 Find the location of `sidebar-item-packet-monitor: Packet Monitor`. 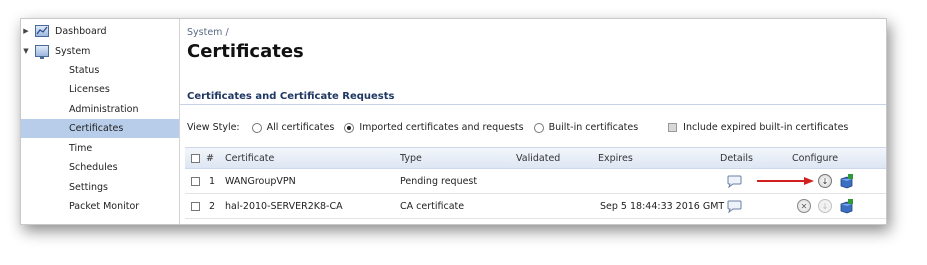

sidebar-item-packet-monitor: Packet Monitor is located at coordinates (100, 206).